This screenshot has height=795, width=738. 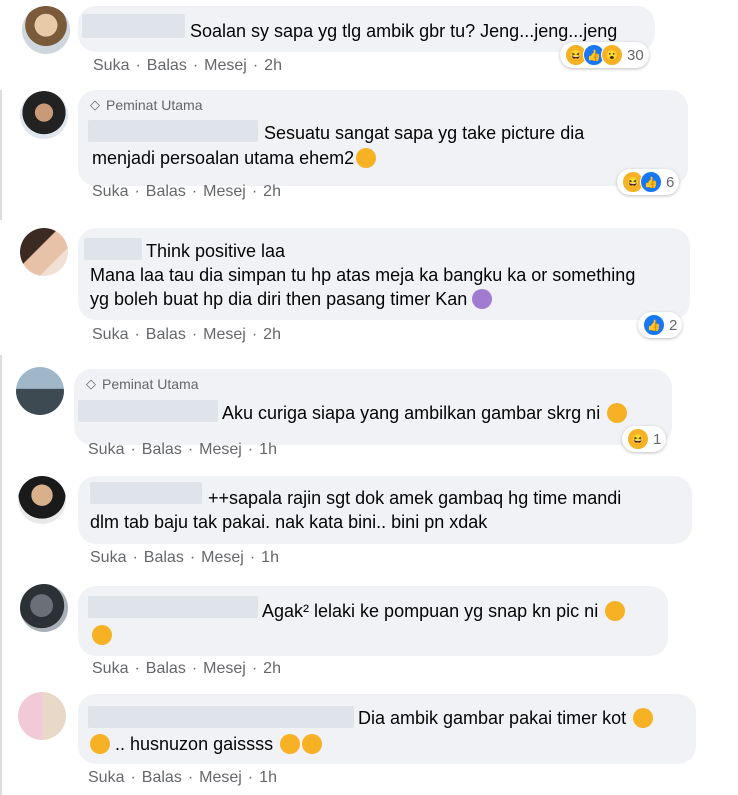 What do you see at coordinates (657, 439) in the screenshot?
I see `reaction-count: 1` at bounding box center [657, 439].